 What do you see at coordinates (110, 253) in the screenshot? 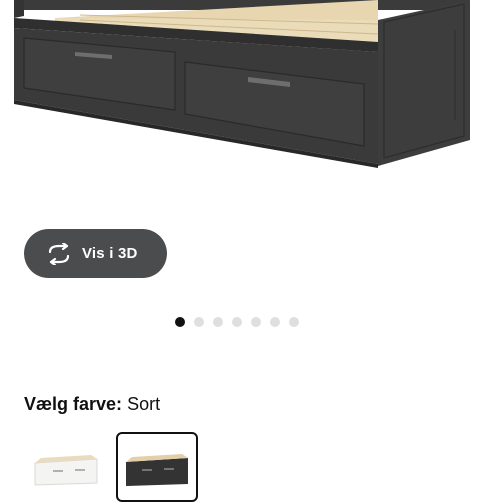
I see `view-3d-label: Vis i 3D` at bounding box center [110, 253].